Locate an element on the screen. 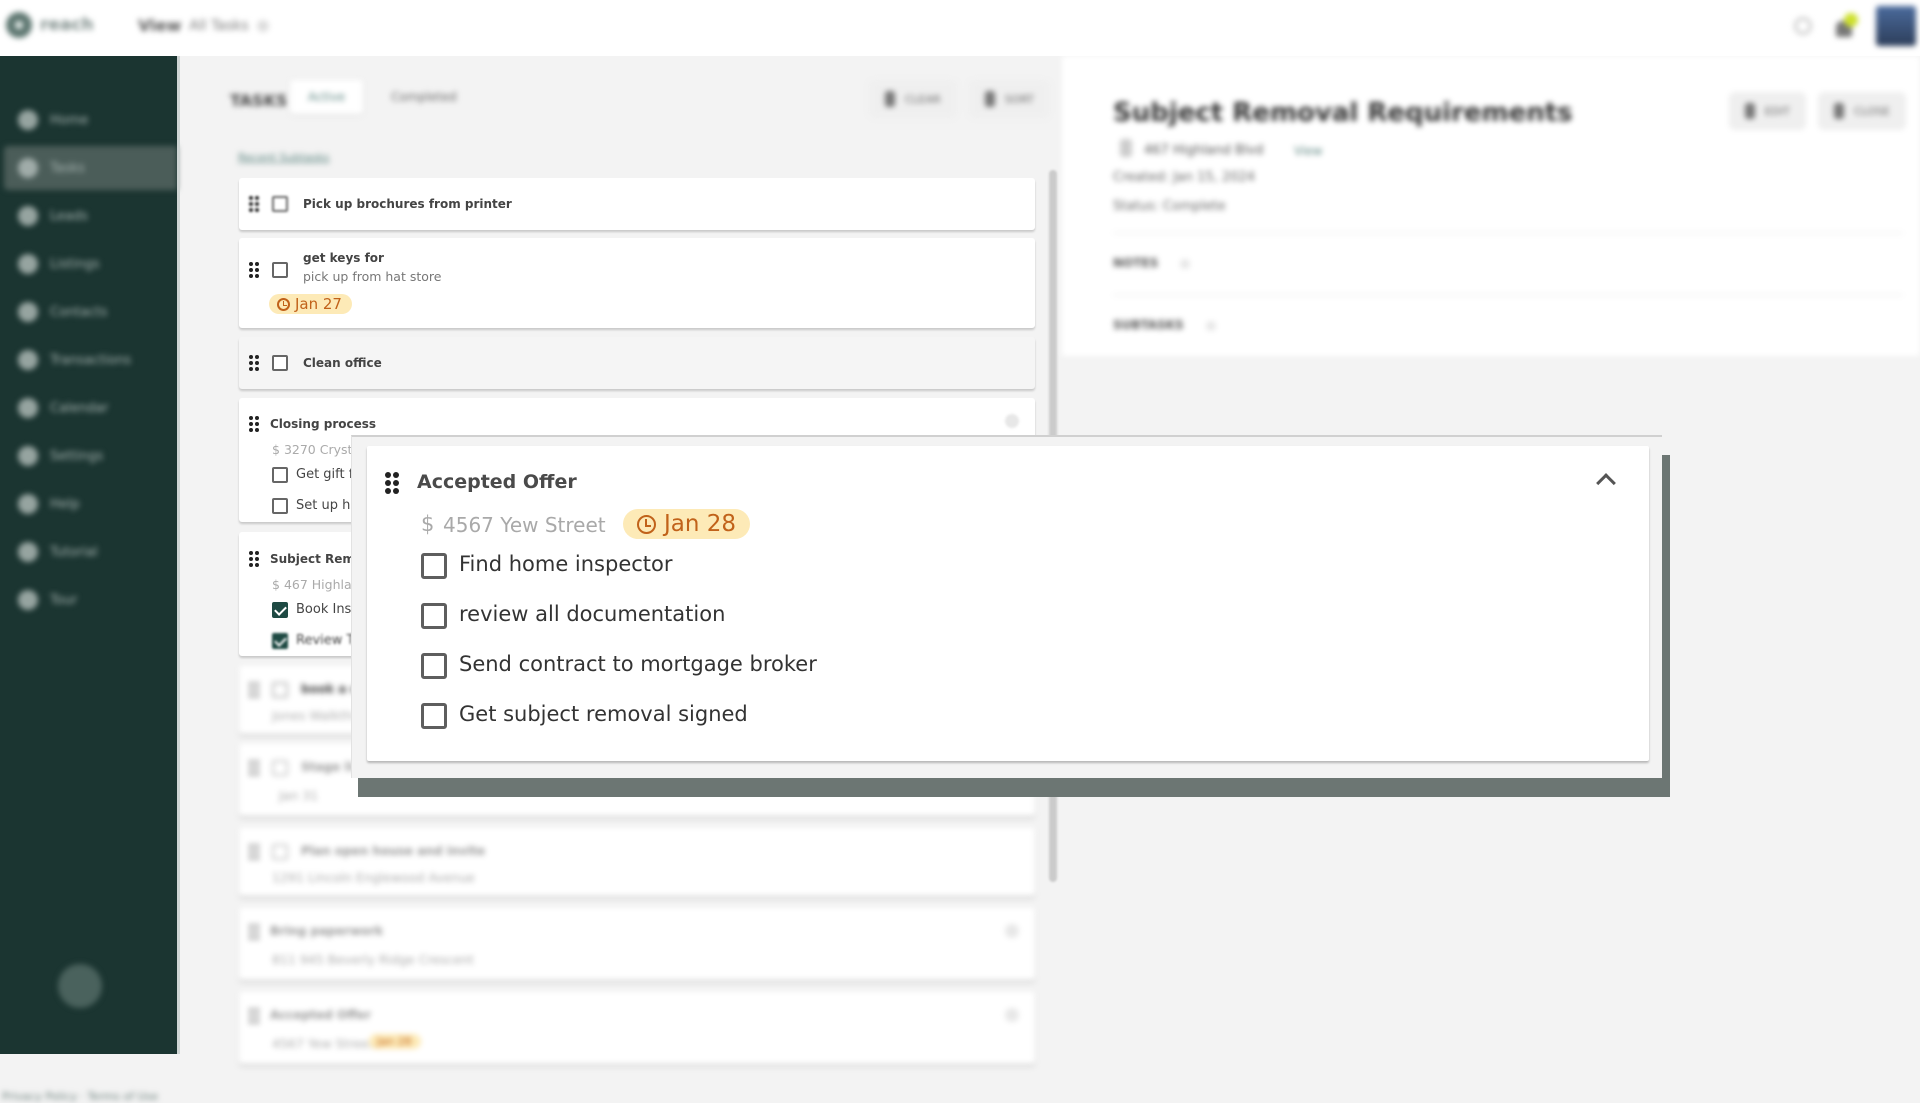  recent-subtasks-link: Recent Subtasks is located at coordinates (283, 157).